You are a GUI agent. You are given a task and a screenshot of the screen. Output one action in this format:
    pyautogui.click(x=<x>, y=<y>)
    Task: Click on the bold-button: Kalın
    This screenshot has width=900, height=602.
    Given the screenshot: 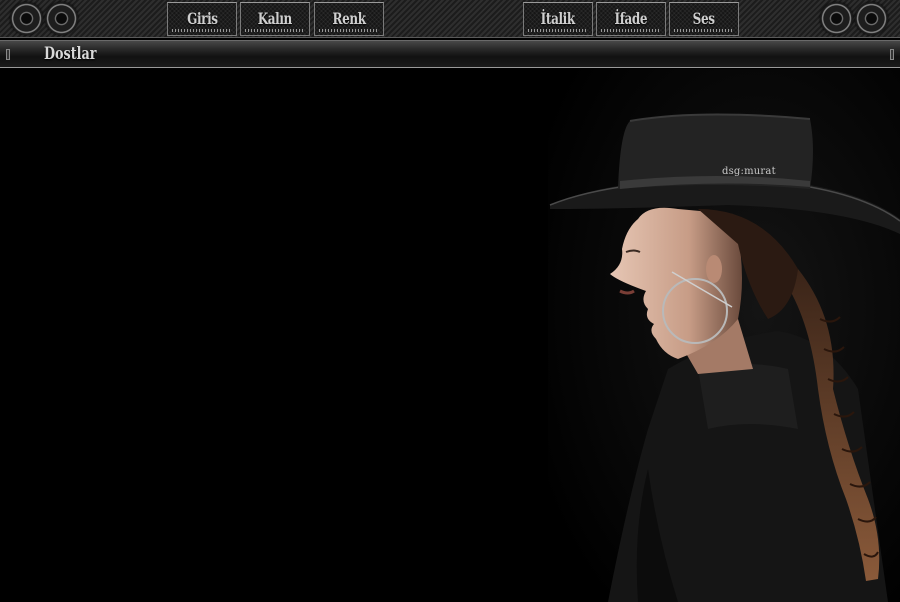 What is the action you would take?
    pyautogui.click(x=275, y=19)
    